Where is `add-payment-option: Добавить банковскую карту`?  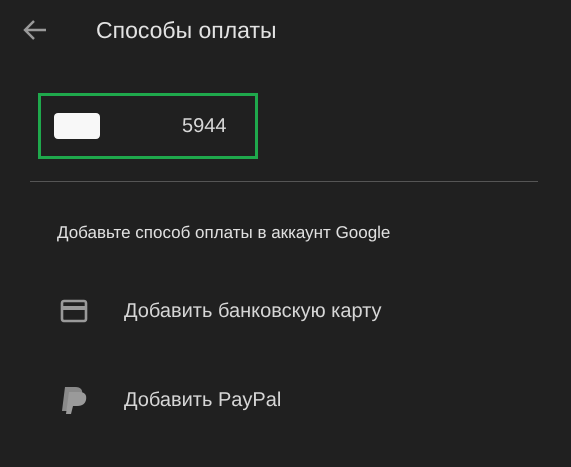
add-payment-option: Добавить банковскую карту is located at coordinates (315, 311).